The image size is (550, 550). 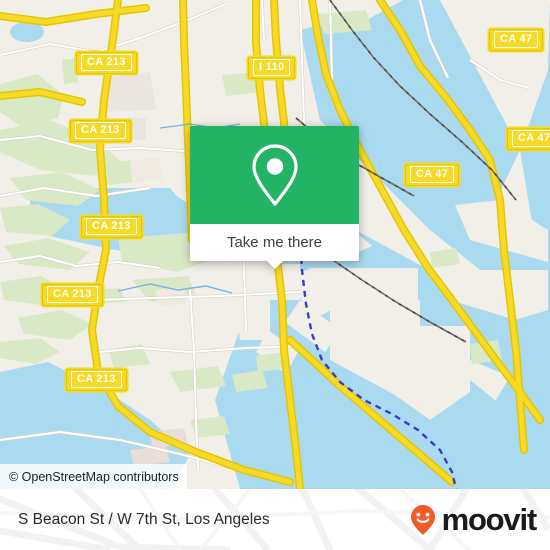 I want to click on popup-action-footer: Take me there, so click(x=274, y=246).